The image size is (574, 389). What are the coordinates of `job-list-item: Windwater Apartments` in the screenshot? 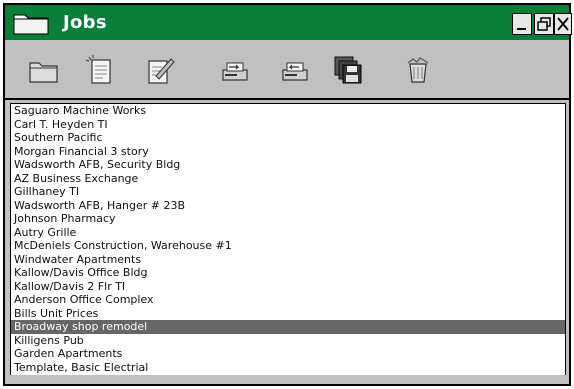 It's located at (288, 260).